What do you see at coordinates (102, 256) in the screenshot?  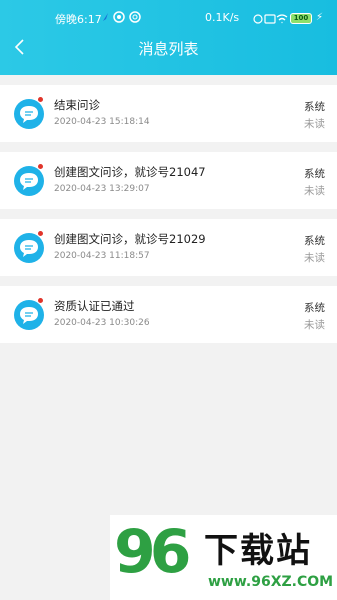 I see `message-time: 2020-04-23 11:18:57` at bounding box center [102, 256].